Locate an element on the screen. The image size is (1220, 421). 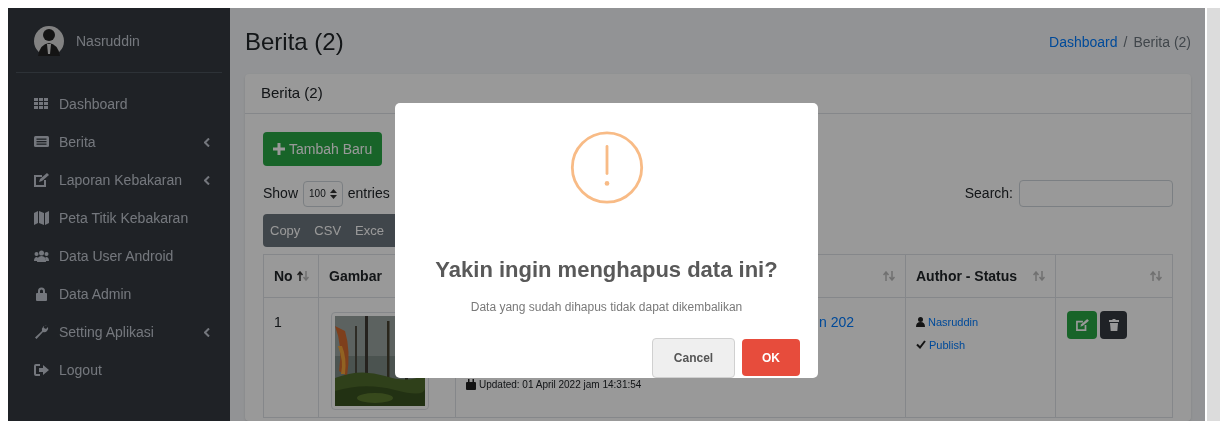
cancel-button: Cancel is located at coordinates (693, 358).